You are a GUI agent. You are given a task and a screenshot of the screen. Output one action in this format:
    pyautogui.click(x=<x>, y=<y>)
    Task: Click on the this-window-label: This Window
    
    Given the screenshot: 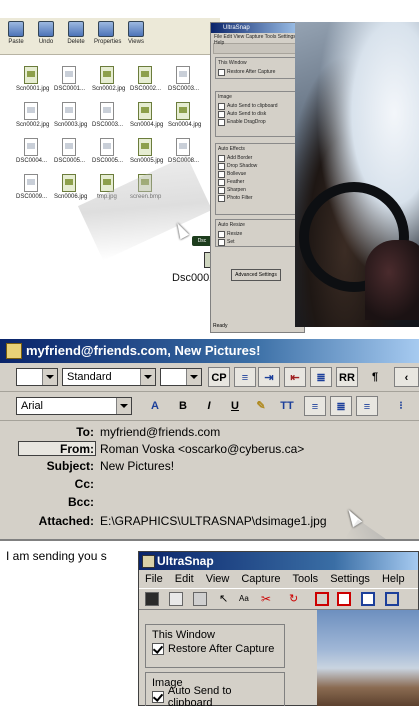 What is the action you would take?
    pyautogui.click(x=183, y=635)
    